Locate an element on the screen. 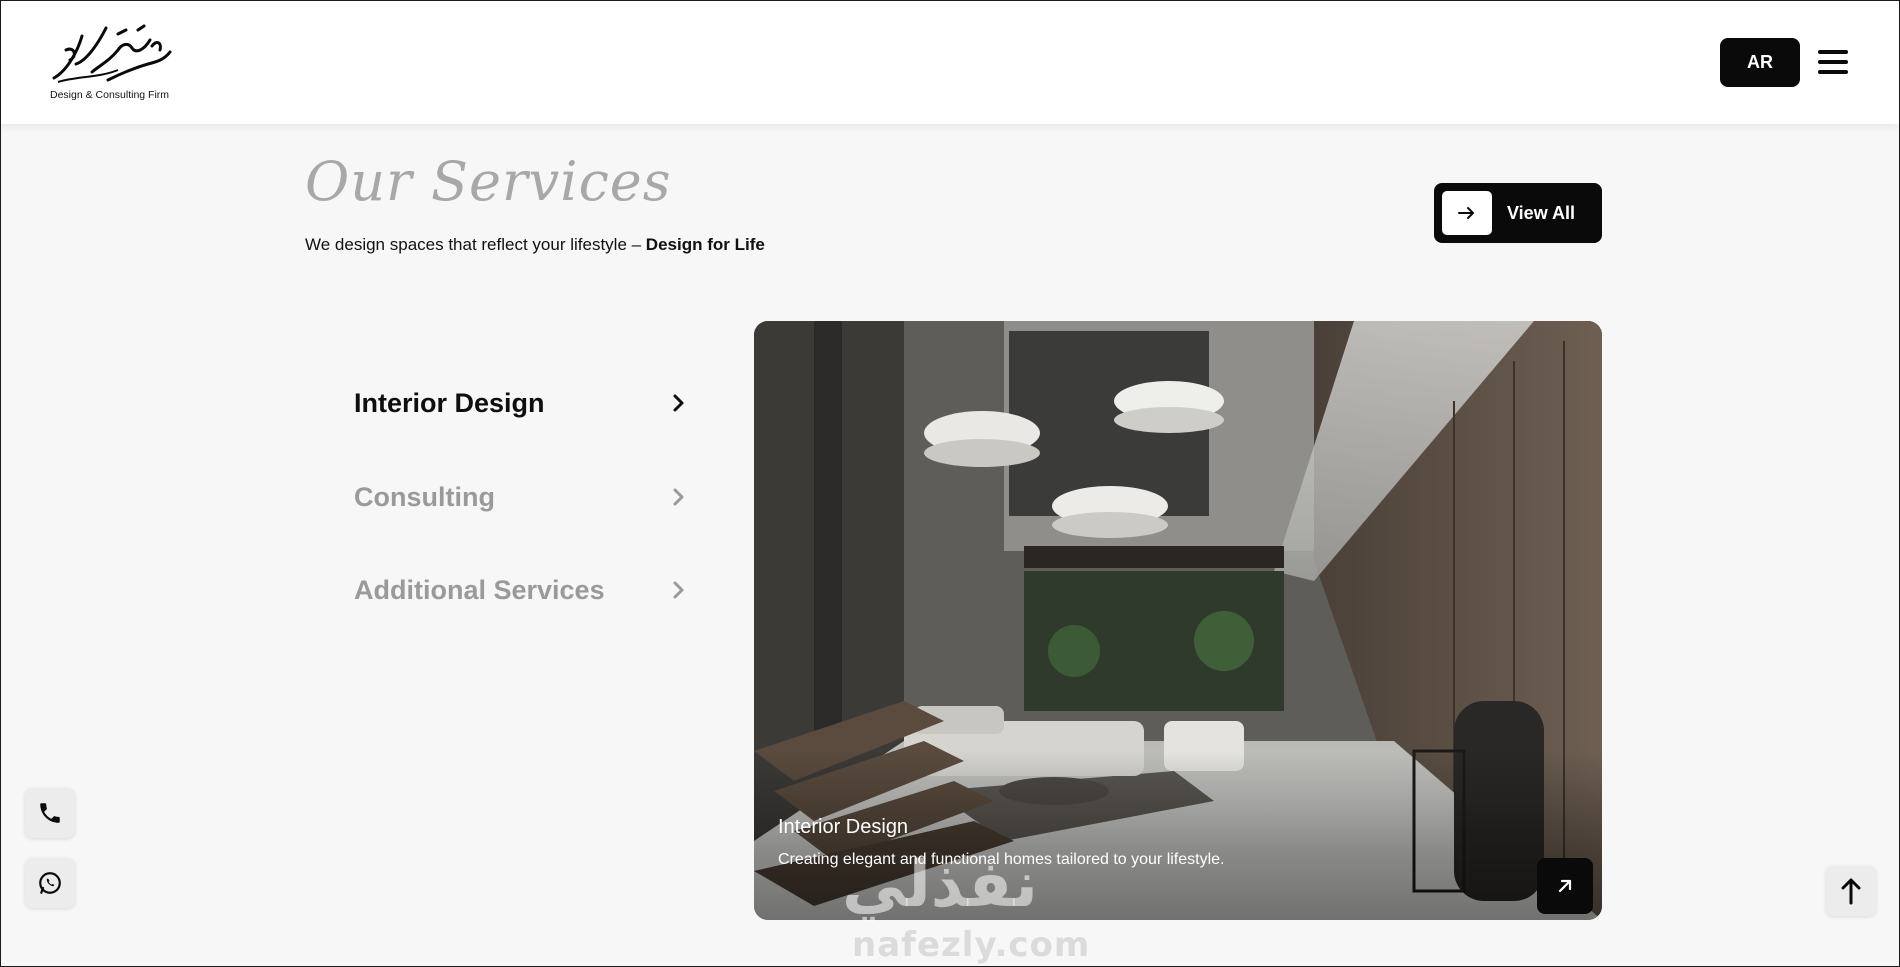 This screenshot has height=967, width=1900. watermark-latin: nafezly.com is located at coordinates (971, 945).